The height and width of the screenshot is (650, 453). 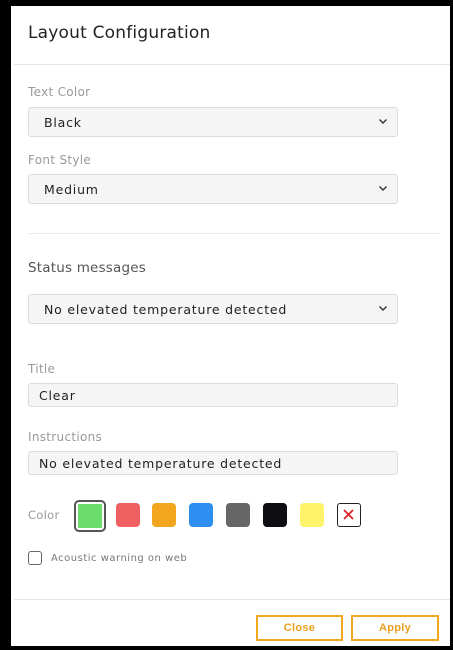 What do you see at coordinates (119, 33) in the screenshot?
I see `dialog-title: Layout Configuration` at bounding box center [119, 33].